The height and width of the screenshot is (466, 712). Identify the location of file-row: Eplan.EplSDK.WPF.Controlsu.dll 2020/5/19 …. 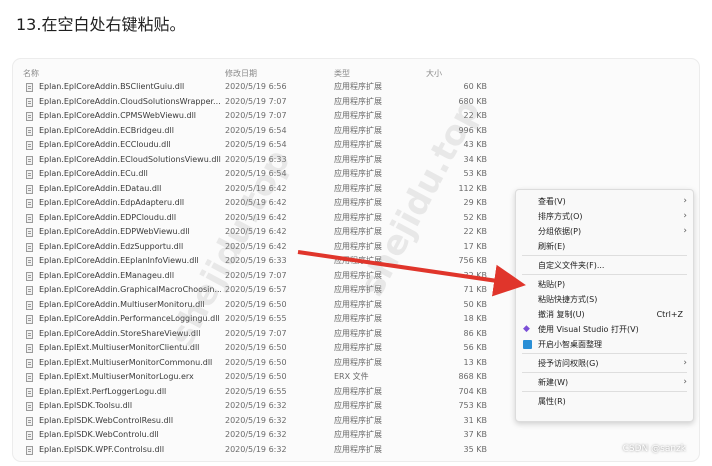
(272, 450).